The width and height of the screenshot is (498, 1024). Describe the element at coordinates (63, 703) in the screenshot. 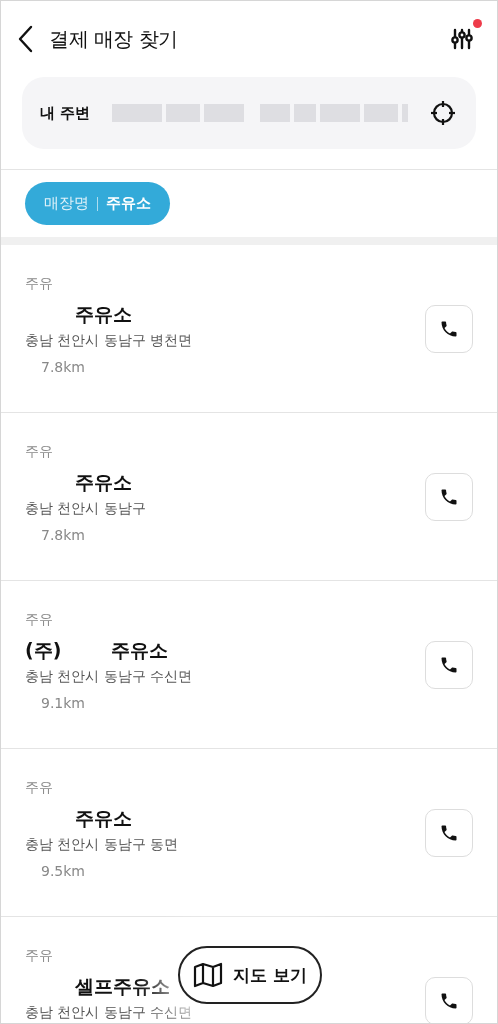

I see `store-distance: 9.1km` at that location.